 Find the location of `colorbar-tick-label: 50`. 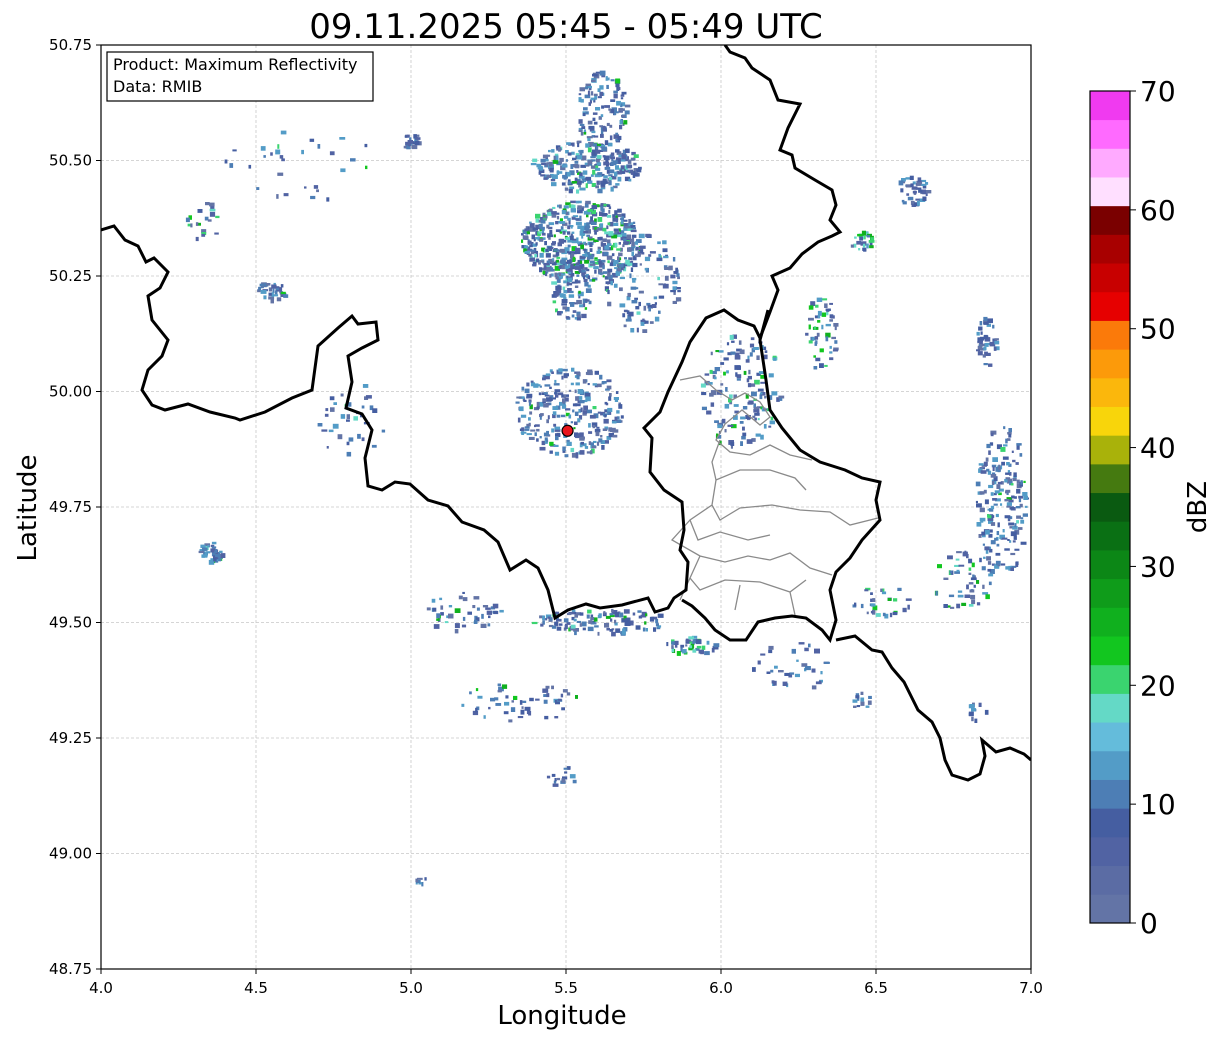

colorbar-tick-label: 50 is located at coordinates (1158, 329).